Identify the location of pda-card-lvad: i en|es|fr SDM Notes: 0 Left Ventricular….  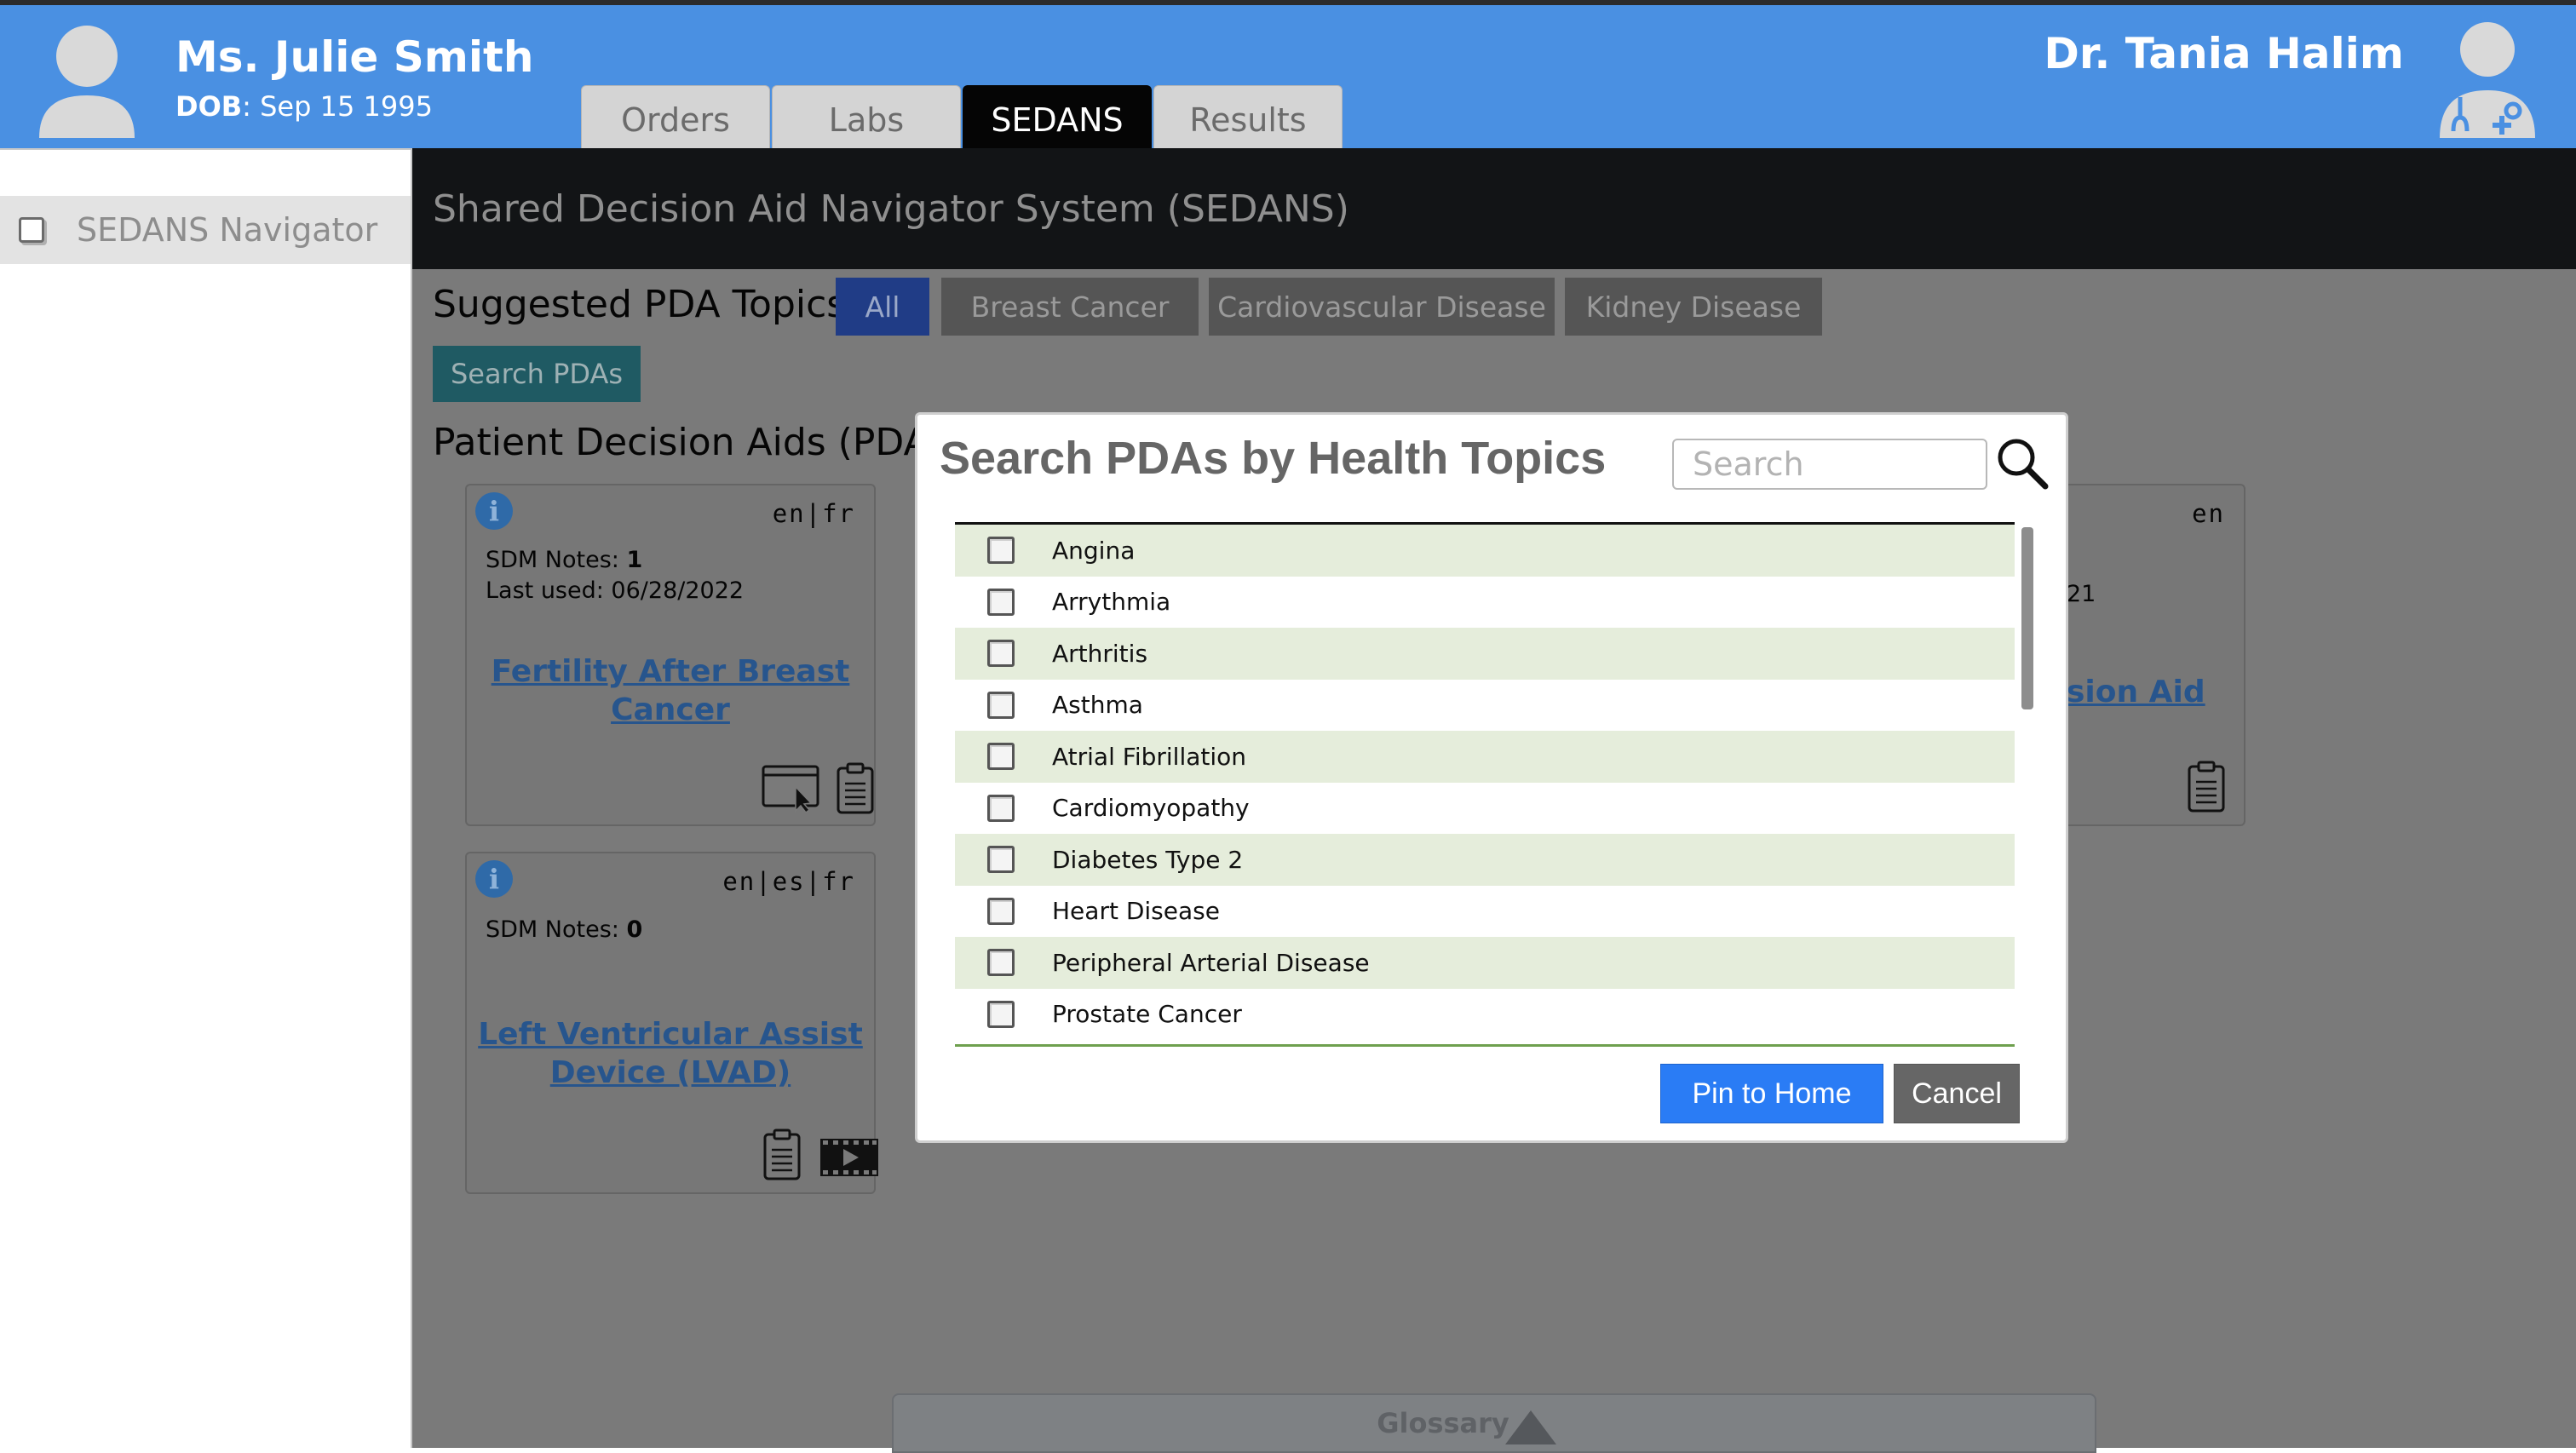
(672, 1023).